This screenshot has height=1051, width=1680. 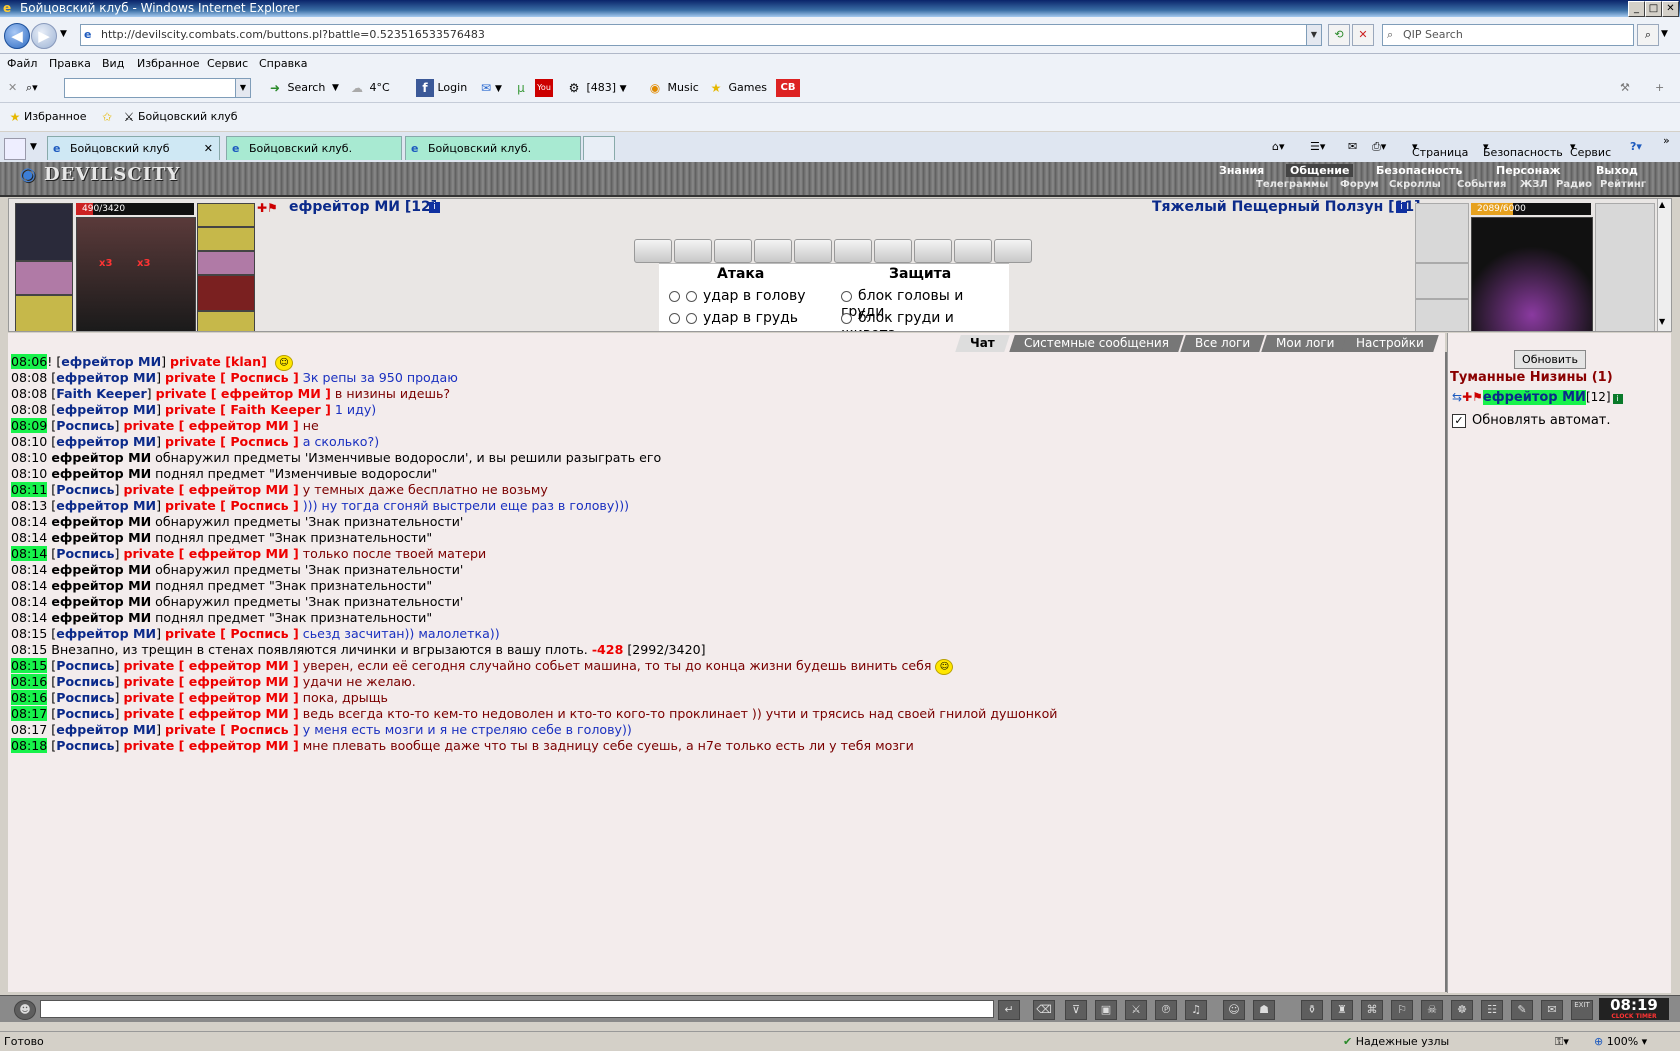 What do you see at coordinates (493, 148) in the screenshot?
I see `tab-3: e Бойцовский клуб.` at bounding box center [493, 148].